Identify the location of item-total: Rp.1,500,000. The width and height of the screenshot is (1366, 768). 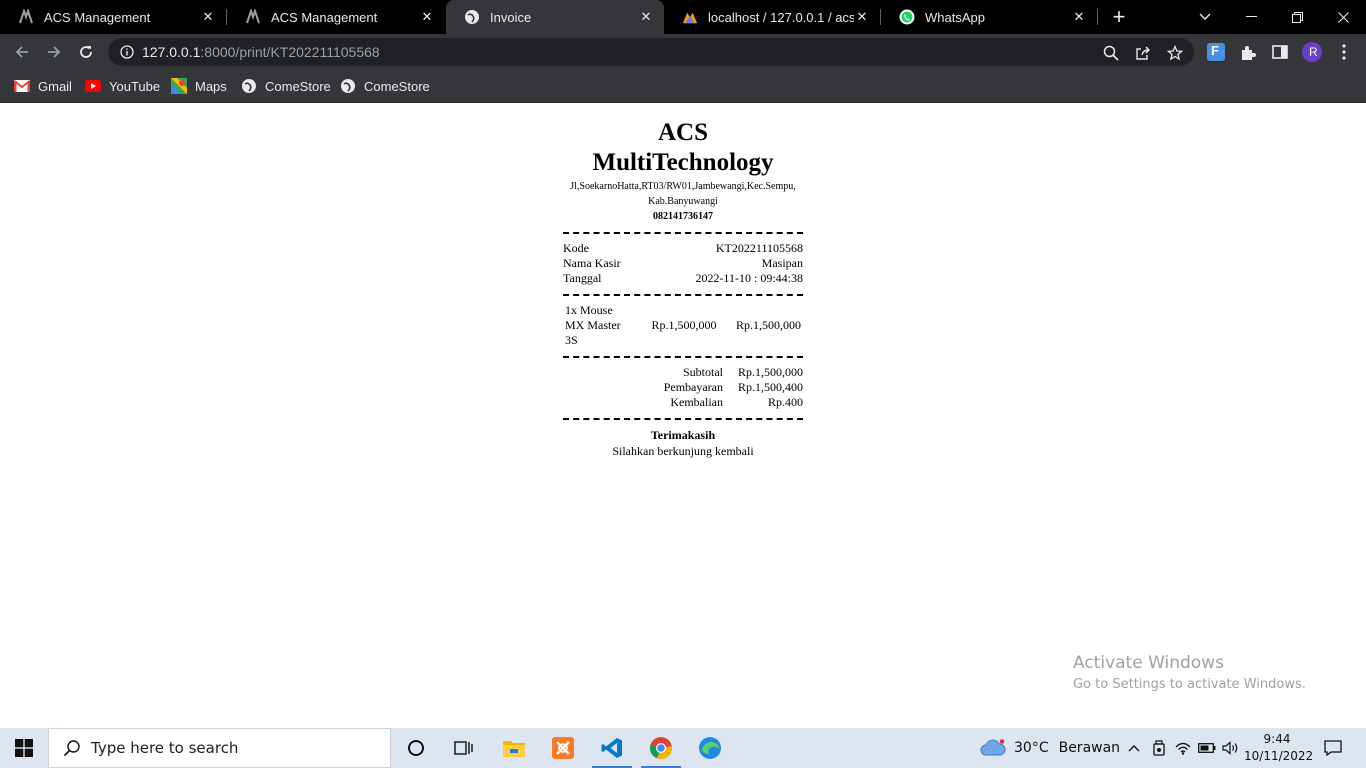
(768, 325).